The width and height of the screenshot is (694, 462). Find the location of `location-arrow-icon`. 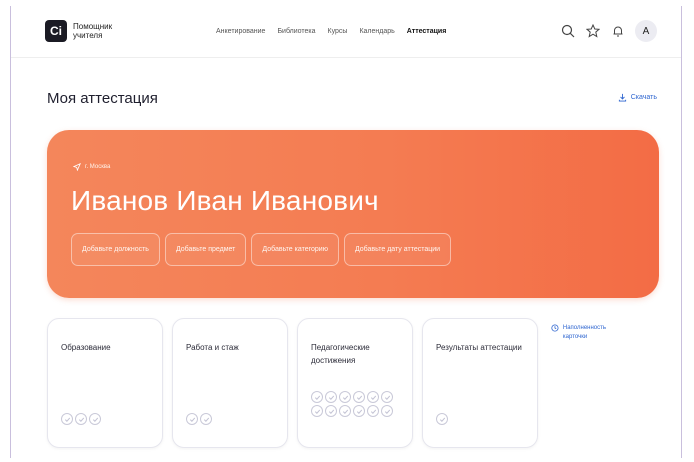

location-arrow-icon is located at coordinates (77, 167).